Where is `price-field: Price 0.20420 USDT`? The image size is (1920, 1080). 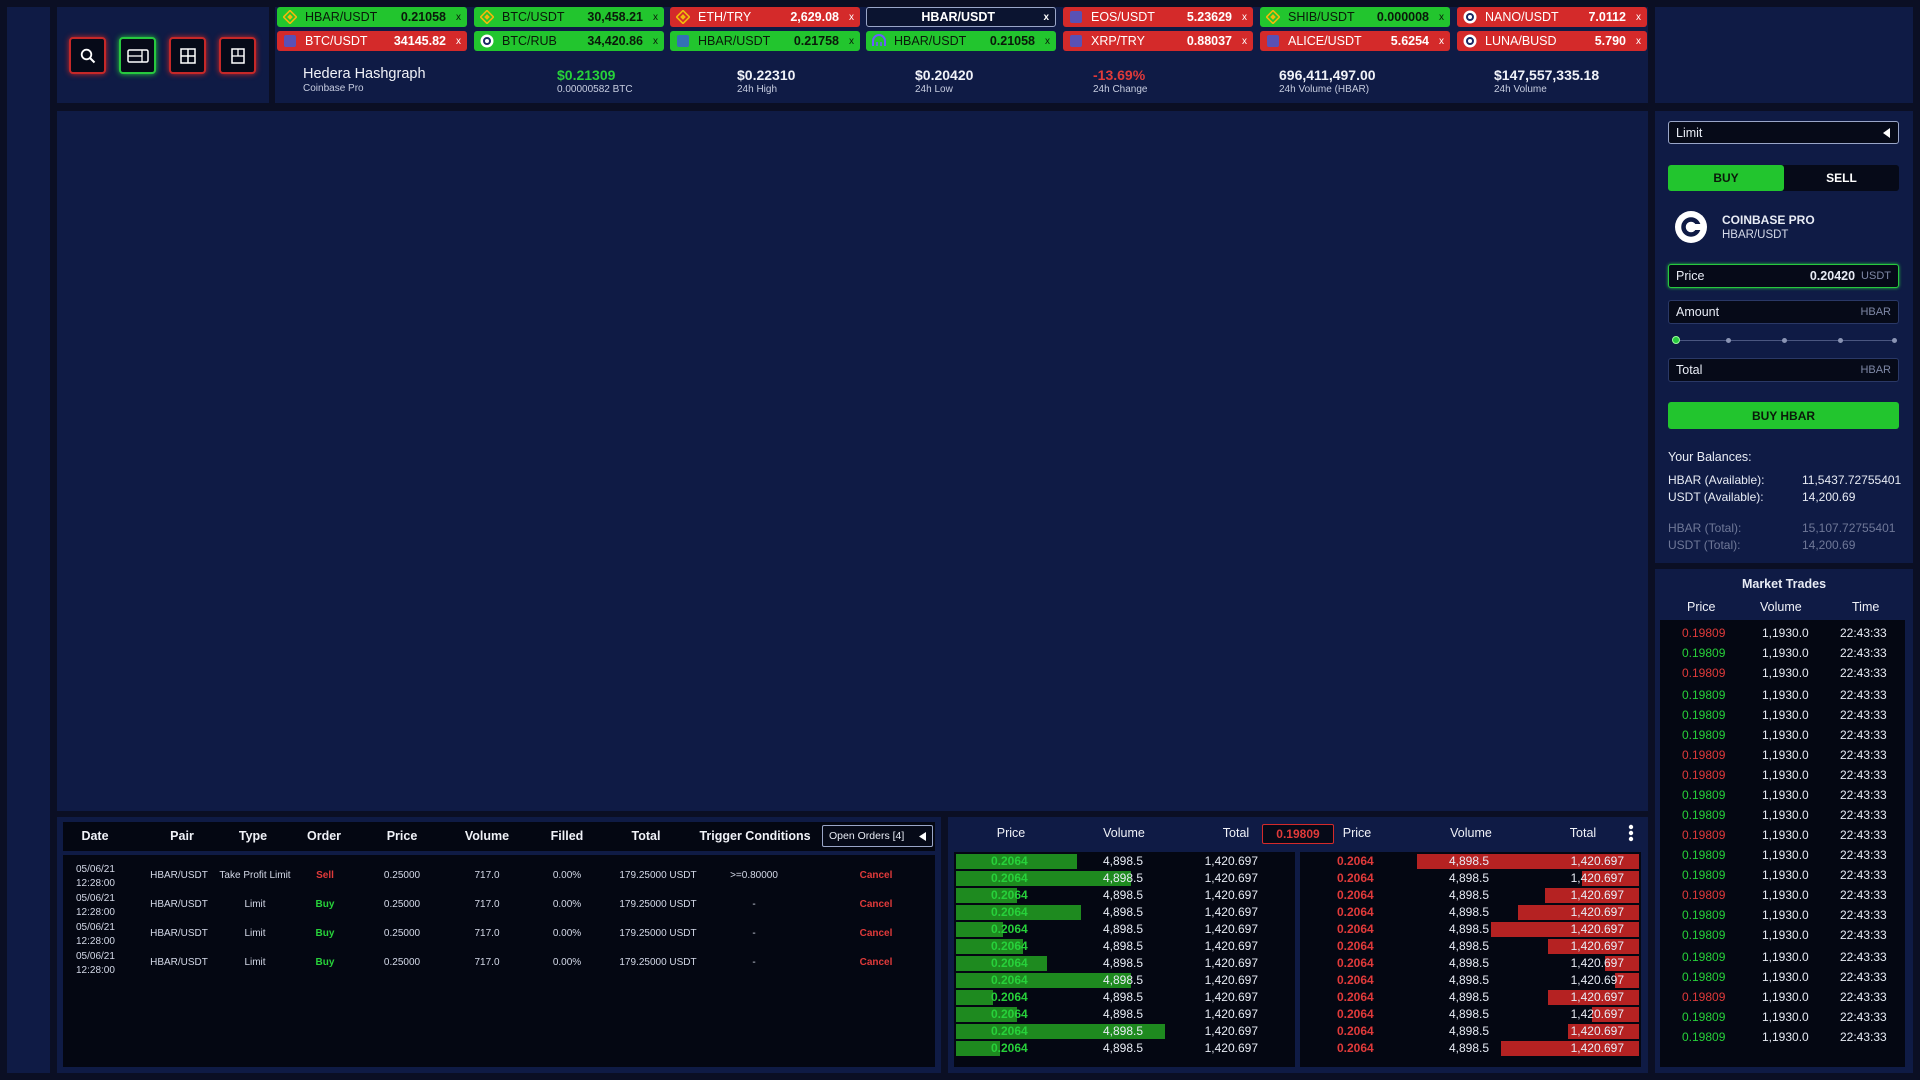 price-field: Price 0.20420 USDT is located at coordinates (1783, 276).